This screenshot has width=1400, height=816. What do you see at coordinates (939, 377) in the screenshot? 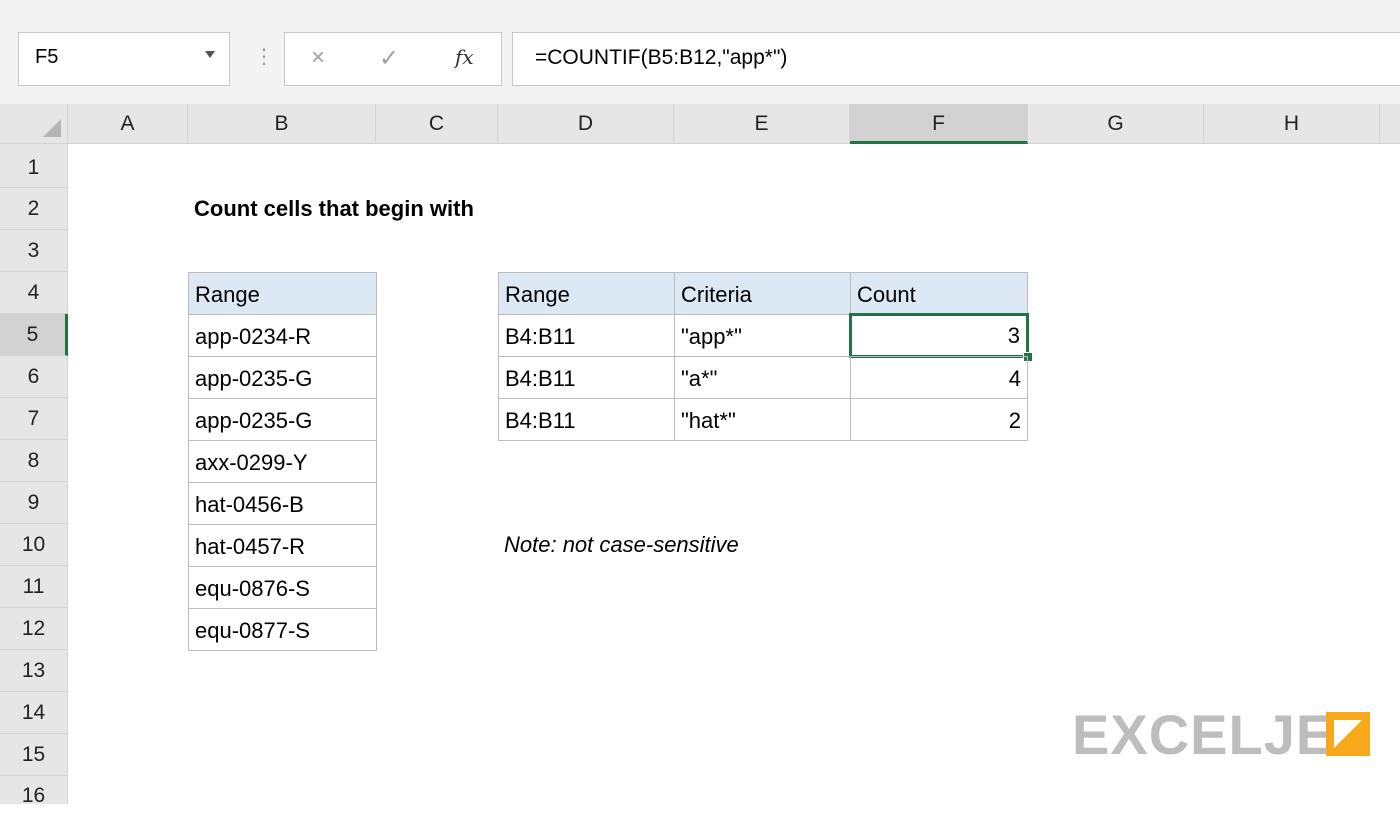
I see `summary-count-cell: 4` at bounding box center [939, 377].